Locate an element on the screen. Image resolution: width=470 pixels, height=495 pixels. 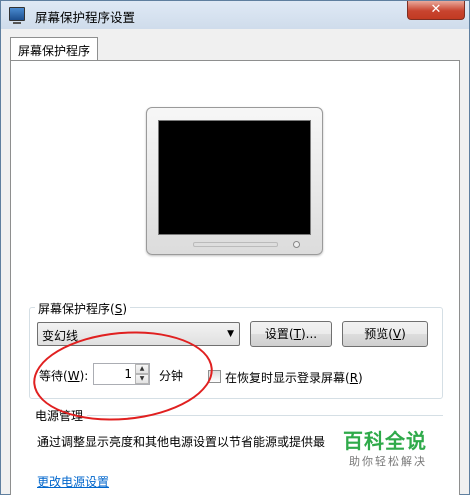
watermark-brand: 百科全说 is located at coordinates (385, 441).